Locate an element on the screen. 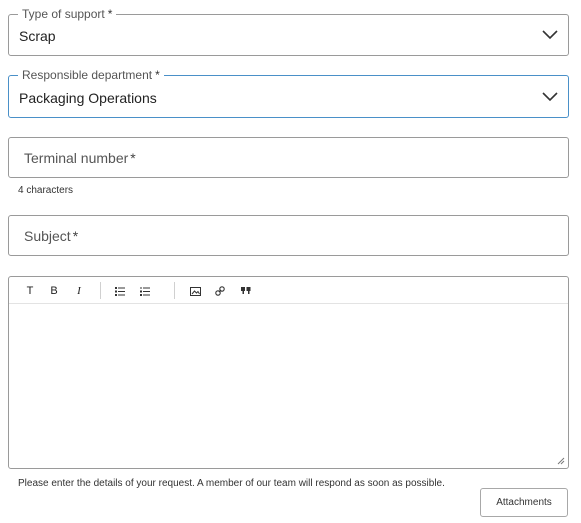 This screenshot has width=581, height=523. italic-button: I is located at coordinates (79, 291).